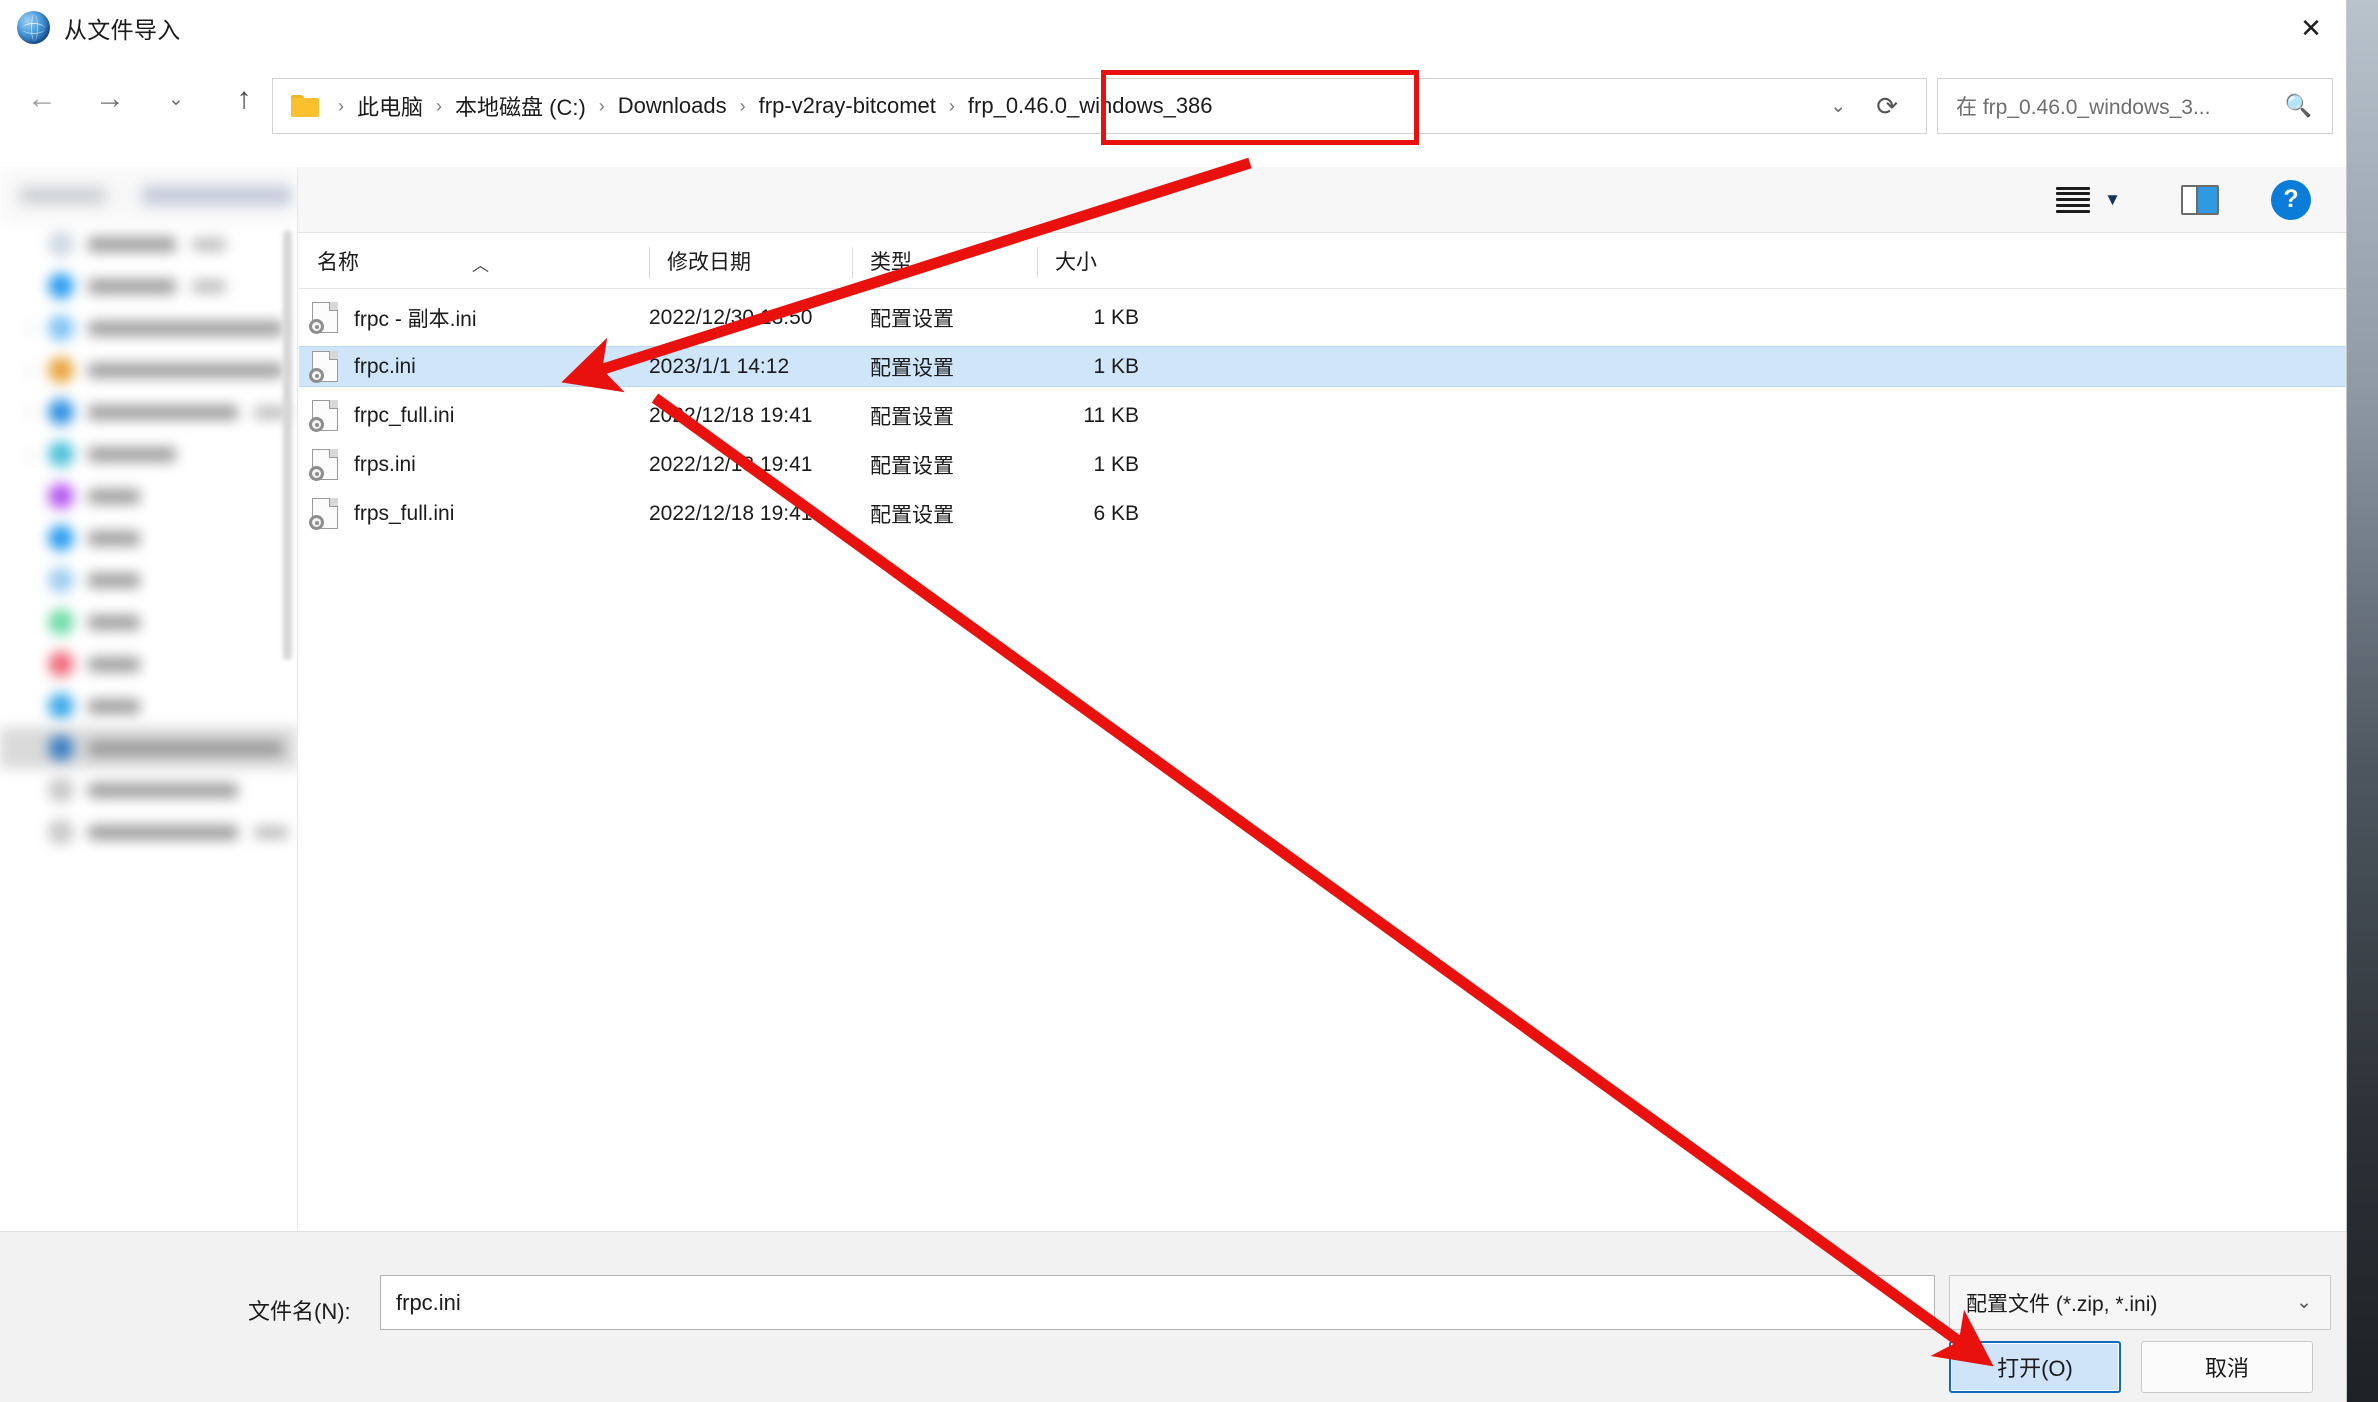  I want to click on title-group: 从文件导入, so click(90, 28).